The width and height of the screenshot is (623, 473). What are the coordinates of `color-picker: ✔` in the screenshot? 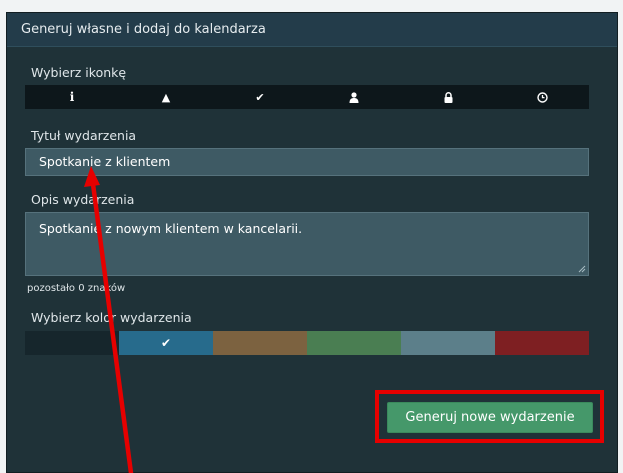 It's located at (307, 343).